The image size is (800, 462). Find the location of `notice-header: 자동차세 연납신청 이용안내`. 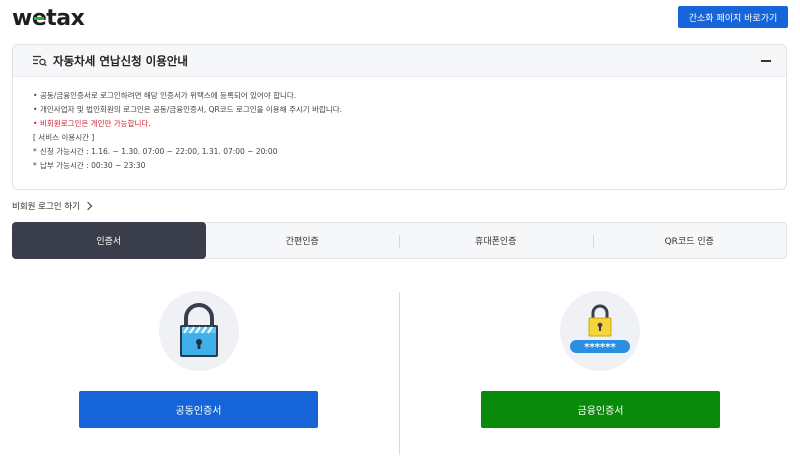

notice-header: 자동차세 연납신청 이용안내 is located at coordinates (399, 61).